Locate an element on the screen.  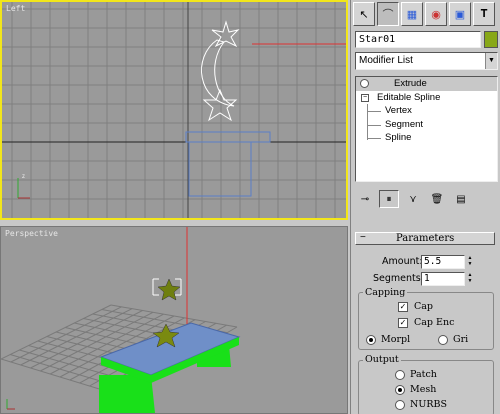
nurbs-radio is located at coordinates (400, 405).